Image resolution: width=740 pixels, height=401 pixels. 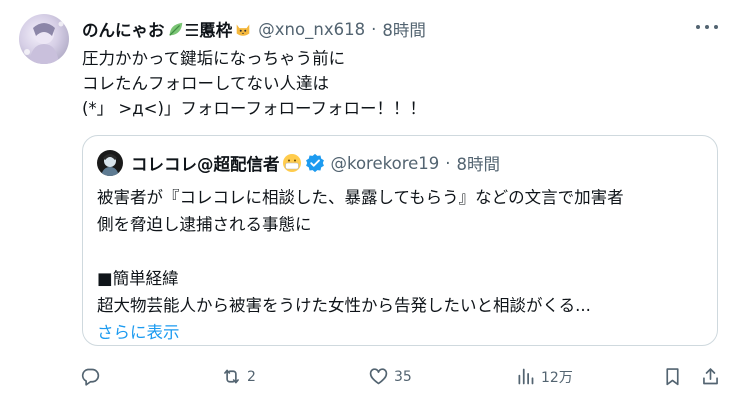 I want to click on action-bar: 2 35 12万, so click(x=402, y=377).